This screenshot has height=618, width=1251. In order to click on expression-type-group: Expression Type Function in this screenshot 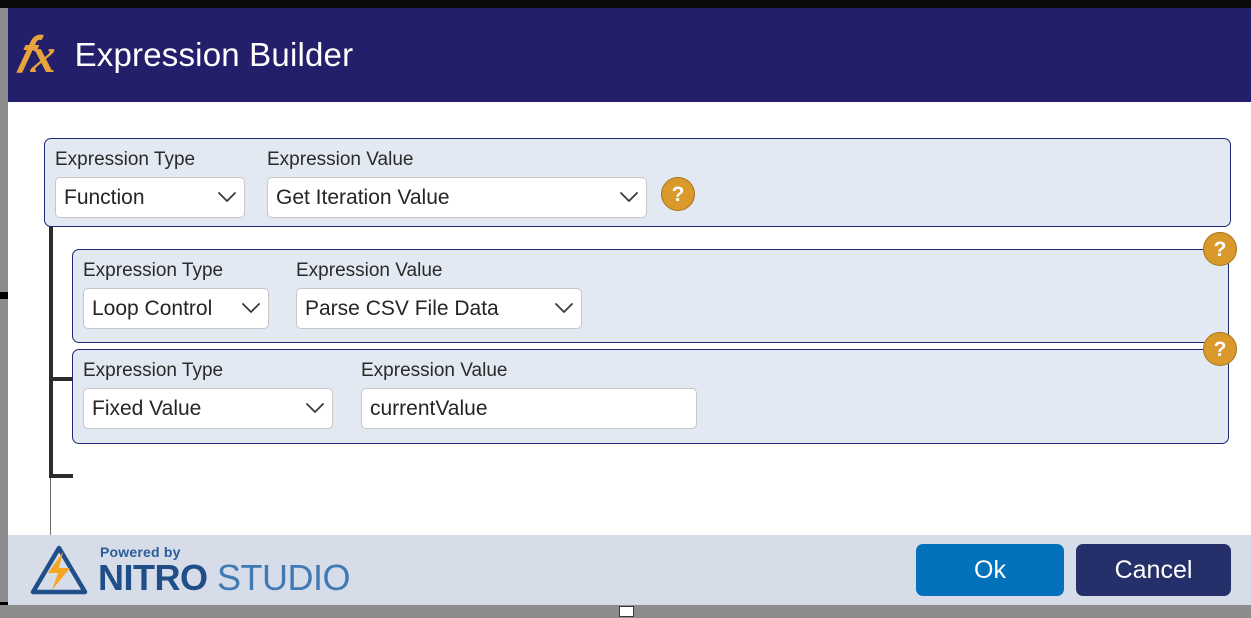, I will do `click(150, 183)`.